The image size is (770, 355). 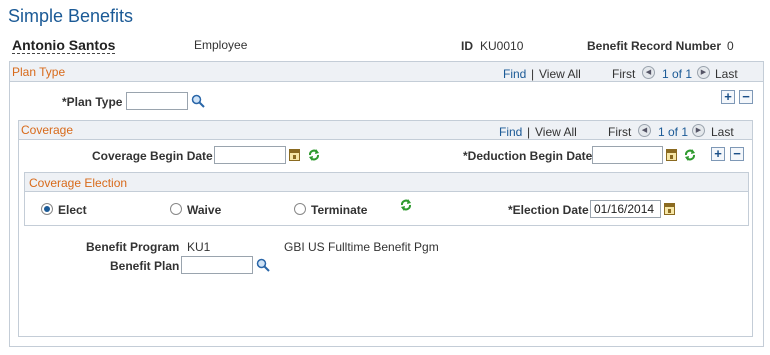 What do you see at coordinates (625, 209) in the screenshot?
I see `election-date-input` at bounding box center [625, 209].